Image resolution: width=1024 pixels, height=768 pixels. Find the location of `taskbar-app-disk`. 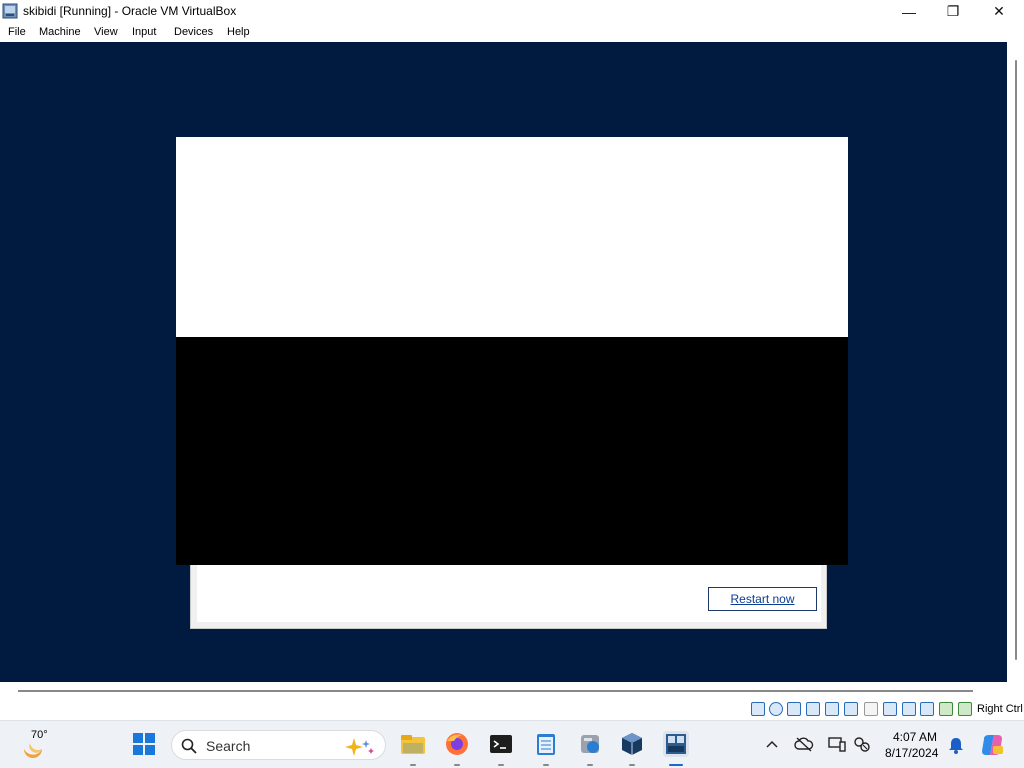

taskbar-app-disk is located at coordinates (590, 744).